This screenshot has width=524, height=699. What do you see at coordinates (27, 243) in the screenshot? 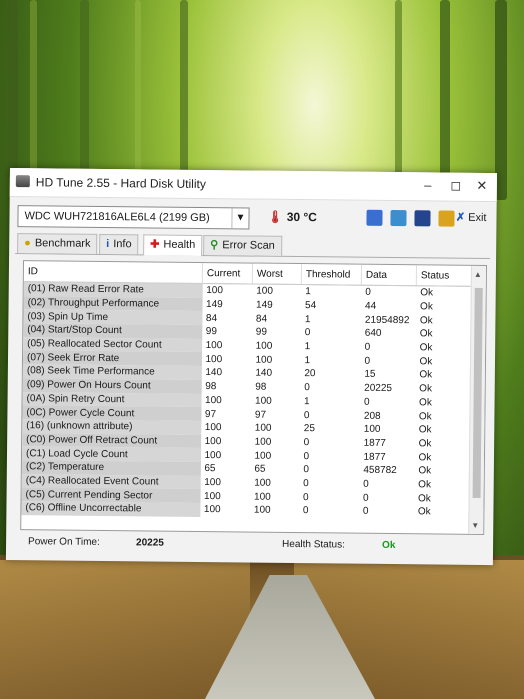
I see `lightbulb-icon: ●` at bounding box center [27, 243].